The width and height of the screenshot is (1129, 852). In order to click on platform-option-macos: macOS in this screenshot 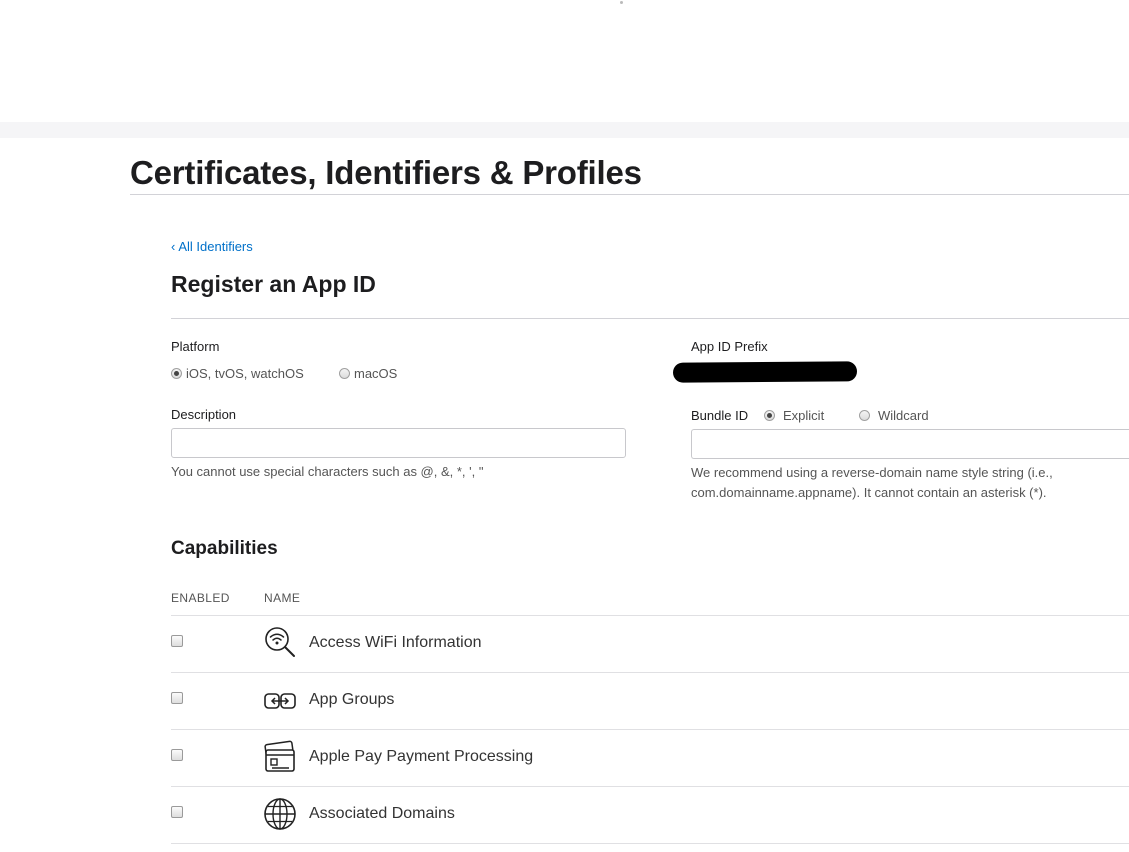, I will do `click(368, 373)`.